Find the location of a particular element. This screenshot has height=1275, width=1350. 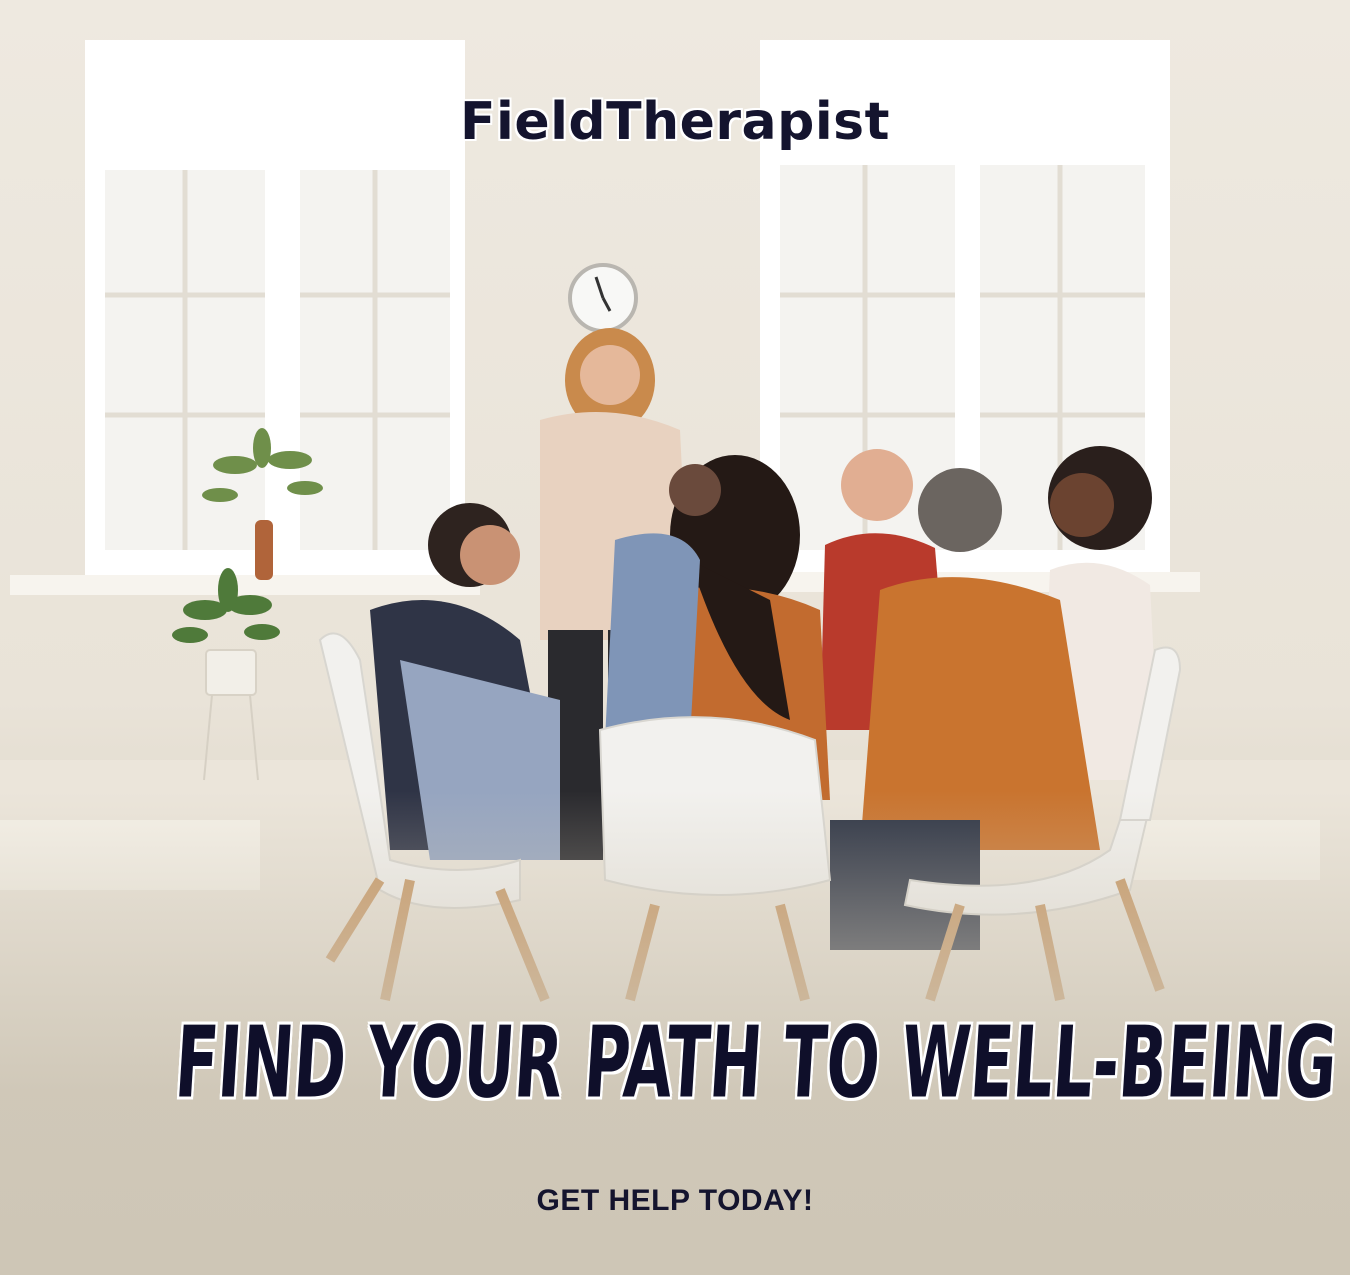

headline: FIND YOUR PATH TO WELL-BEING is located at coordinates (756, 1063).